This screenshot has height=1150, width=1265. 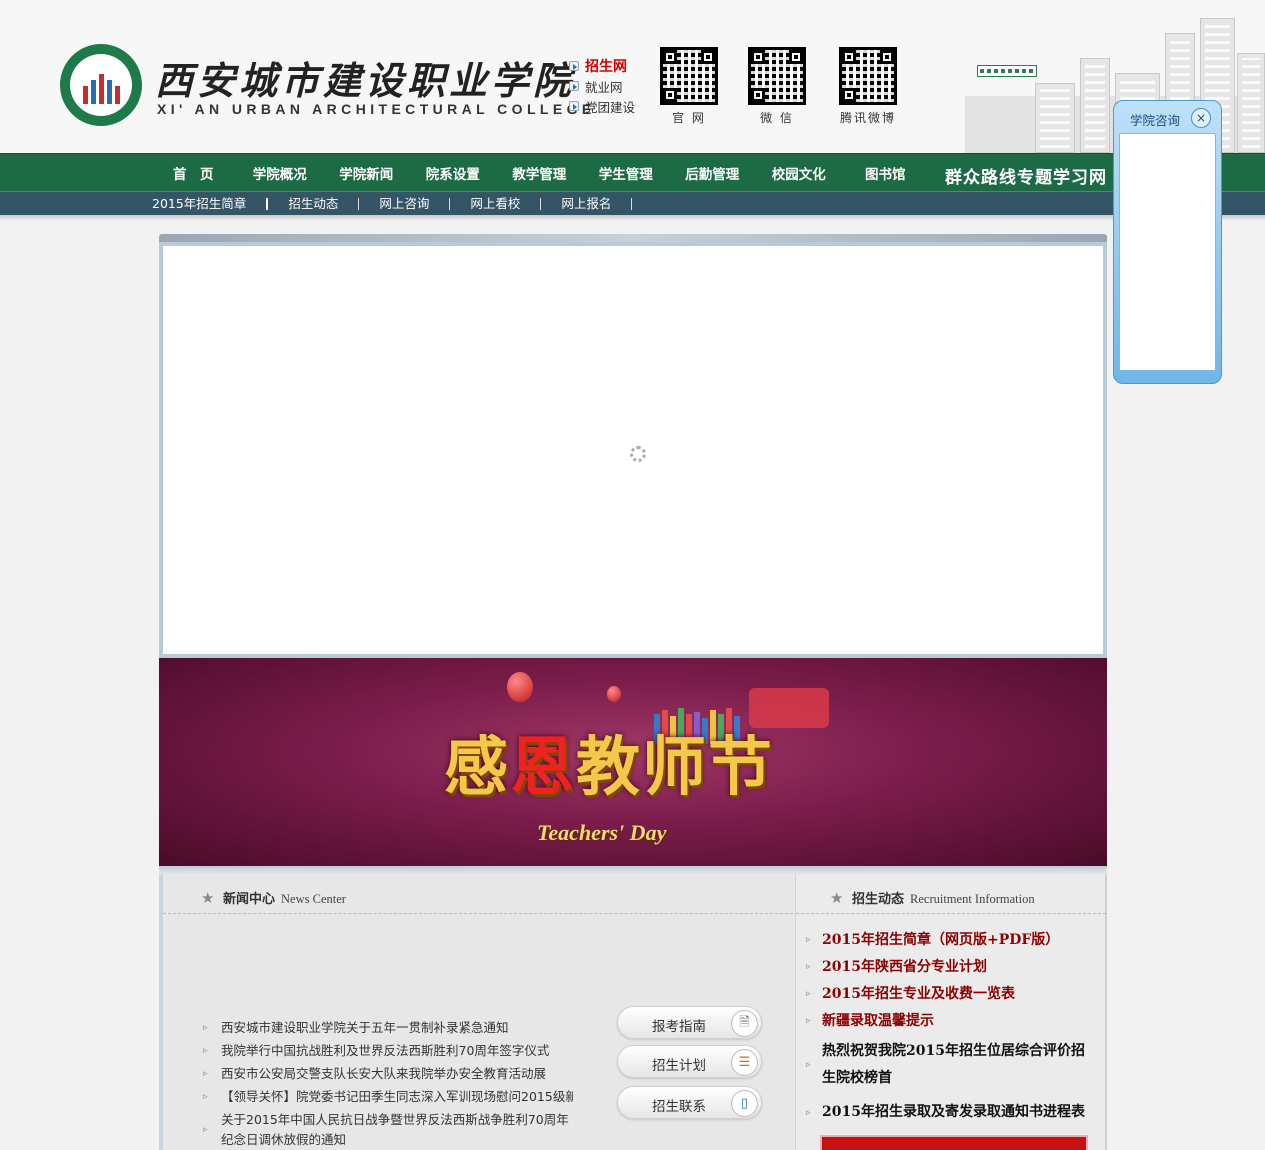 I want to click on subnav-online-consult: 网上咨询, so click(x=405, y=203).